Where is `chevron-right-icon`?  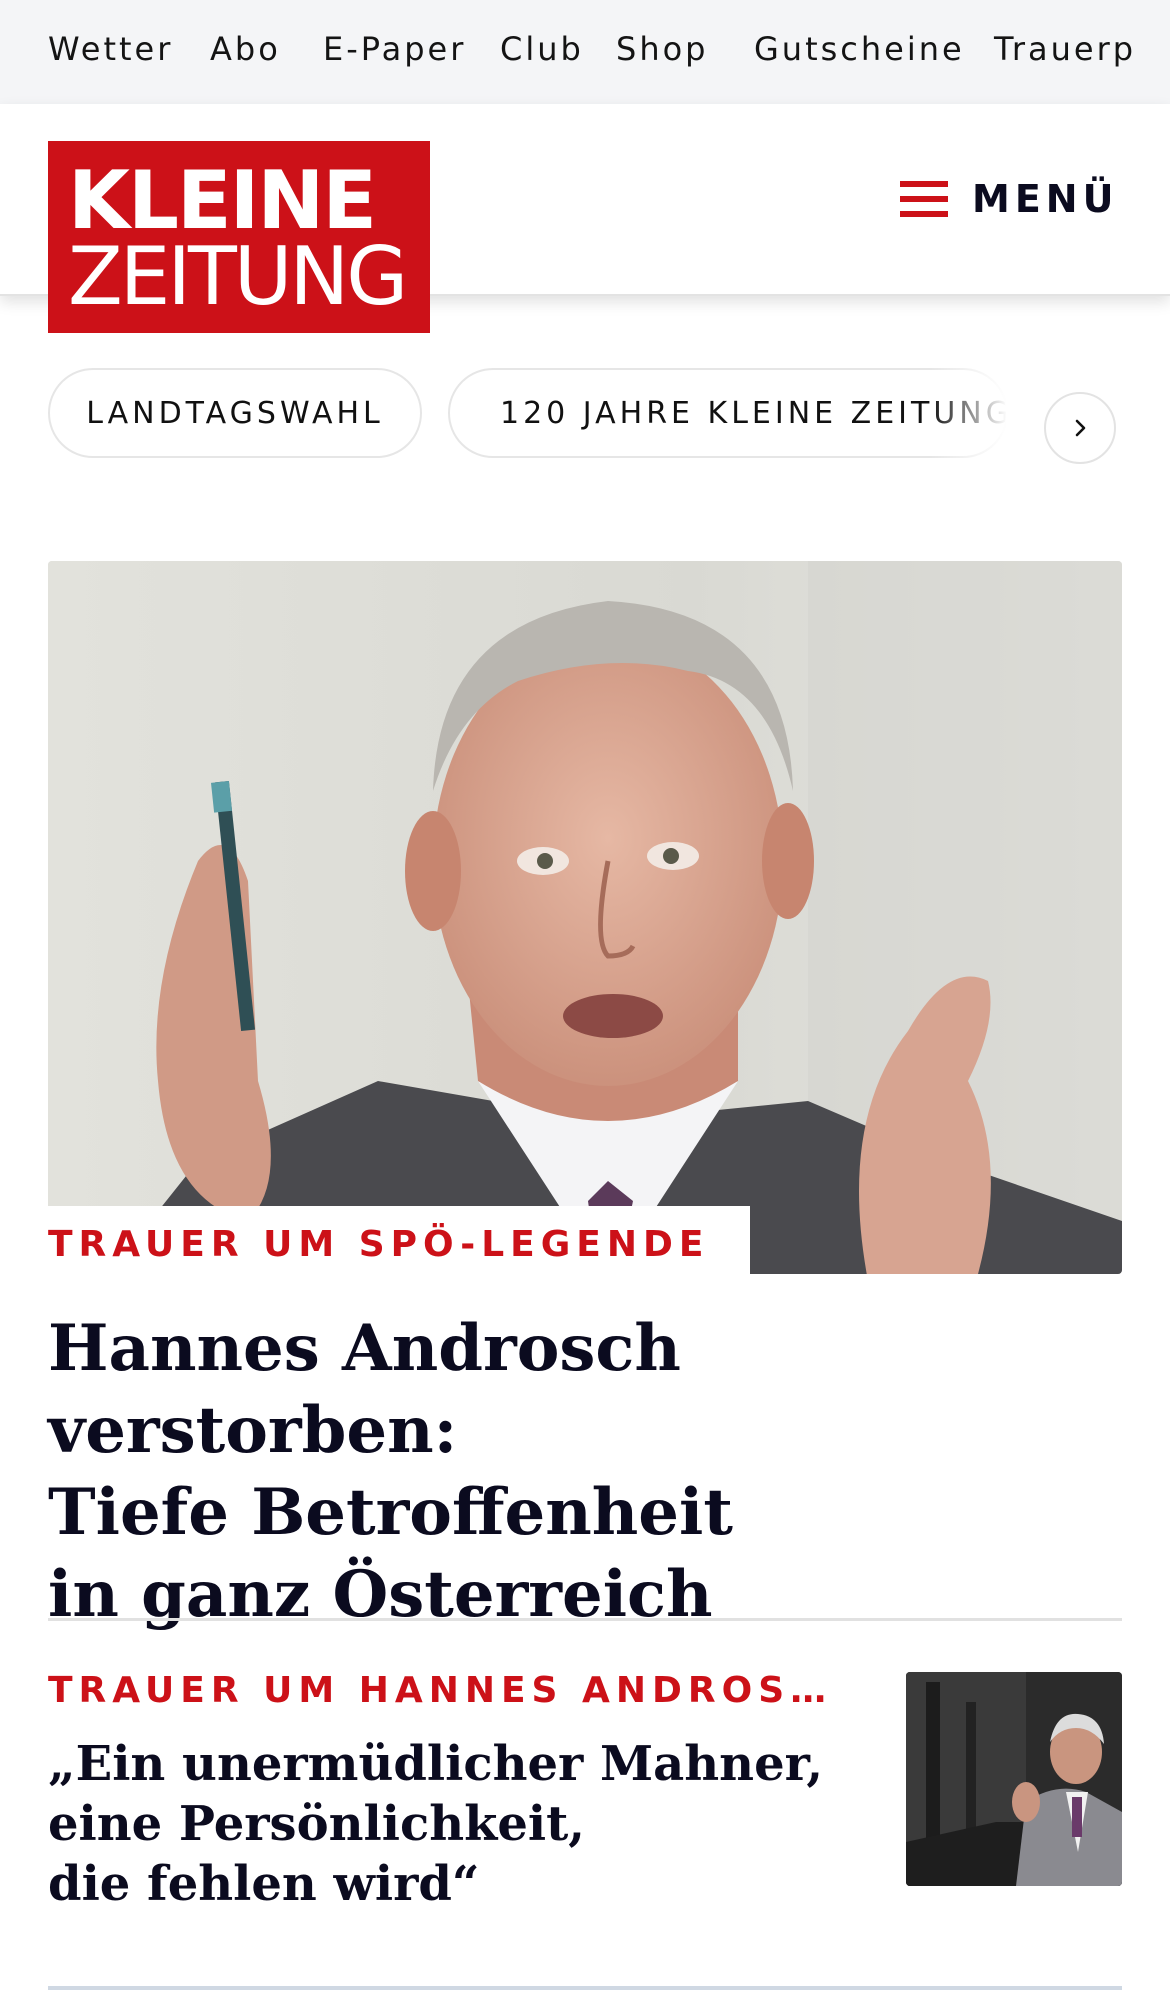
chevron-right-icon is located at coordinates (1080, 428).